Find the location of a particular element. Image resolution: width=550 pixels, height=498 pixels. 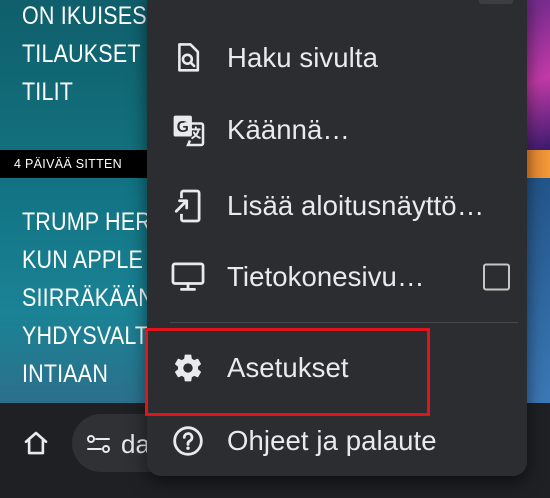

headline-line: TILAUKSET - is located at coordinates (88, 54).